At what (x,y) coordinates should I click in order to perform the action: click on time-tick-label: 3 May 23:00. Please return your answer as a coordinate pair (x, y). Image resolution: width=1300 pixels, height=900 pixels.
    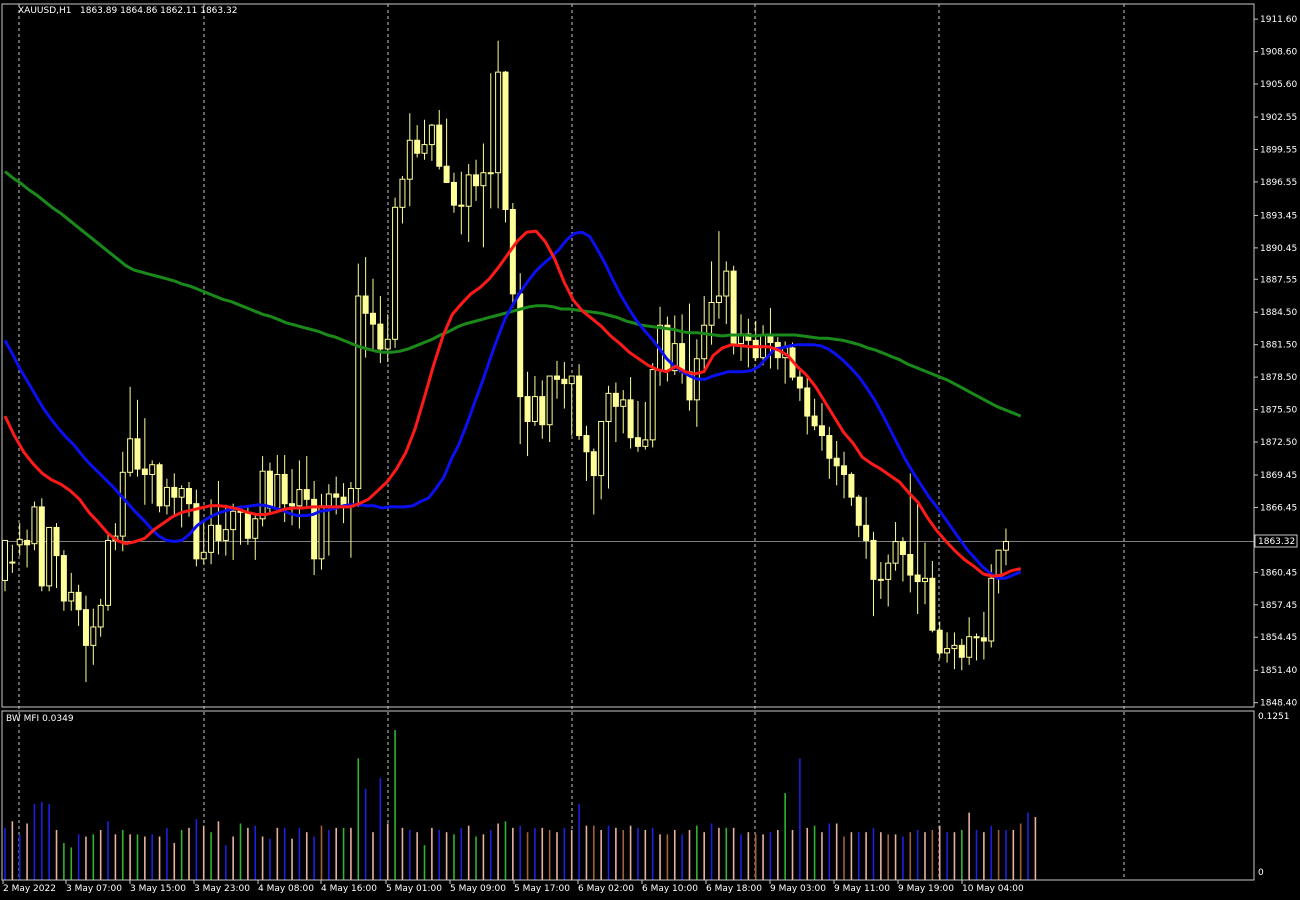
    Looking at the image, I should click on (222, 889).